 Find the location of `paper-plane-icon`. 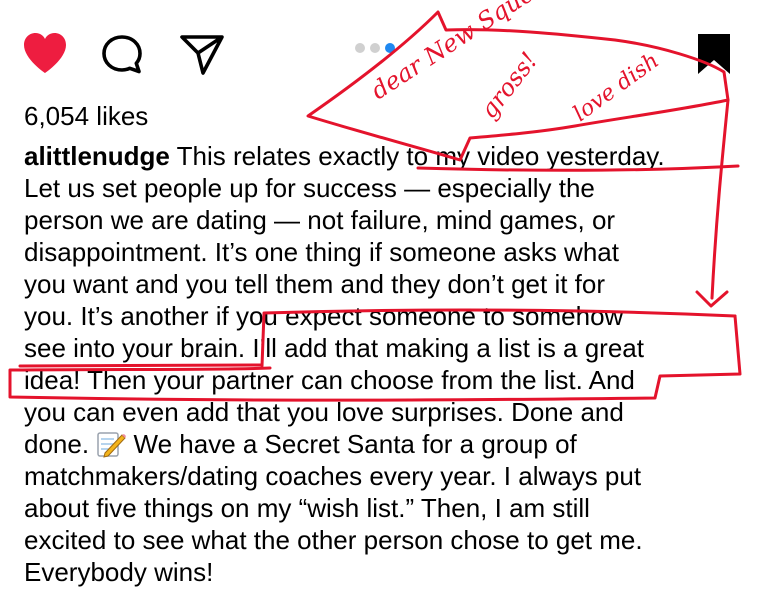

paper-plane-icon is located at coordinates (202, 55).